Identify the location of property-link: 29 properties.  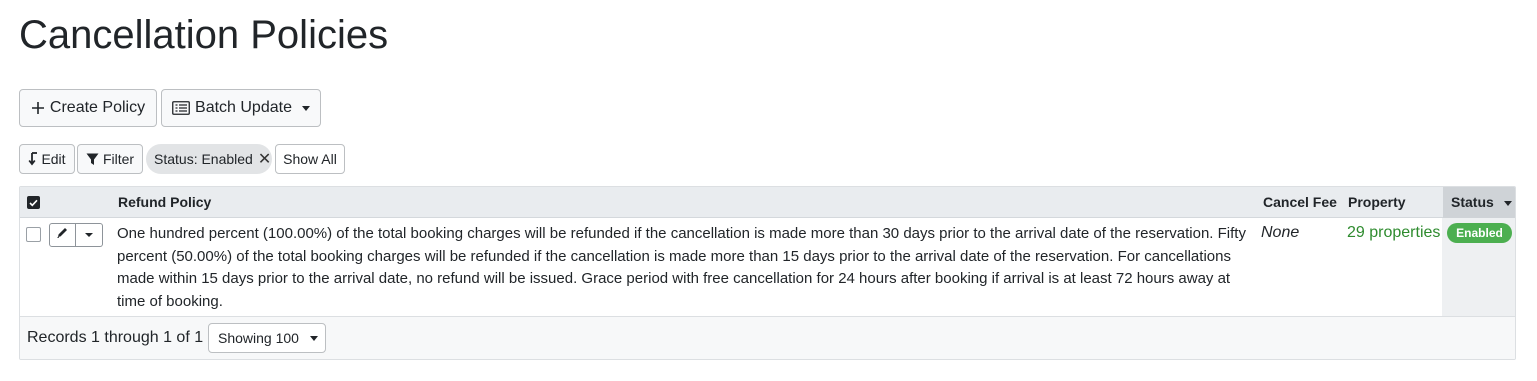
(1393, 233).